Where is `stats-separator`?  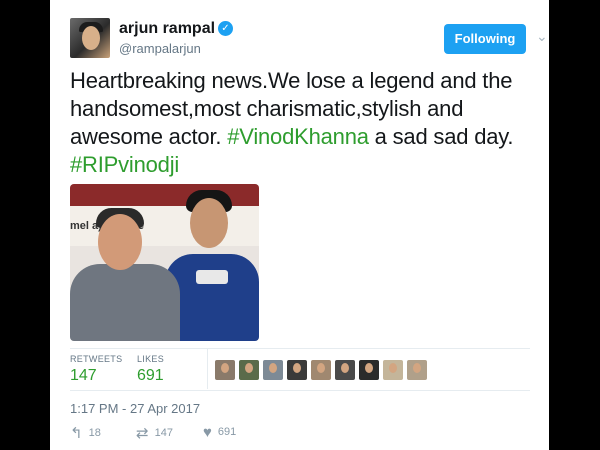 stats-separator is located at coordinates (207, 369).